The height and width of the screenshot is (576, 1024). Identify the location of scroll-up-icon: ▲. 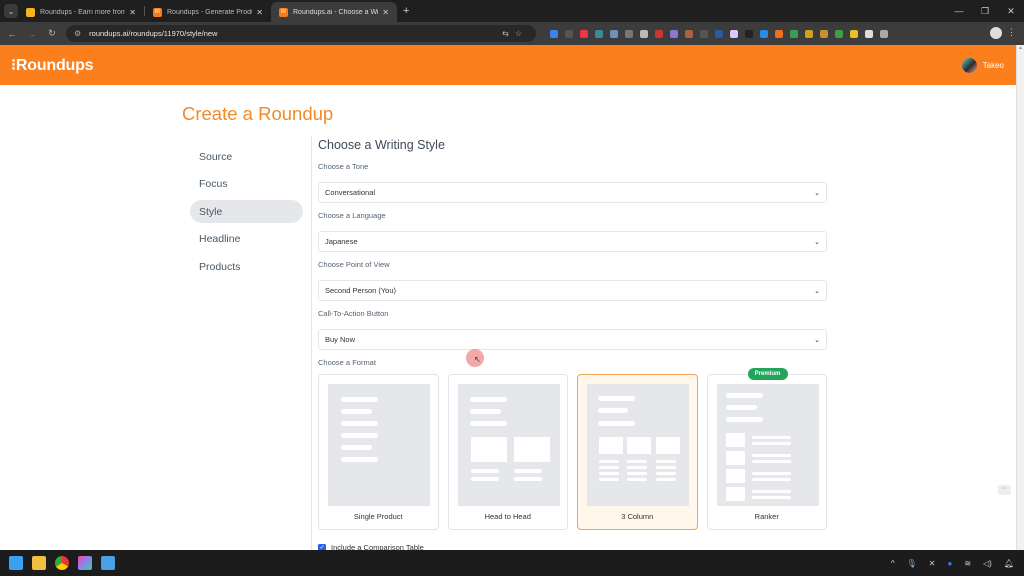
(1020, 49).